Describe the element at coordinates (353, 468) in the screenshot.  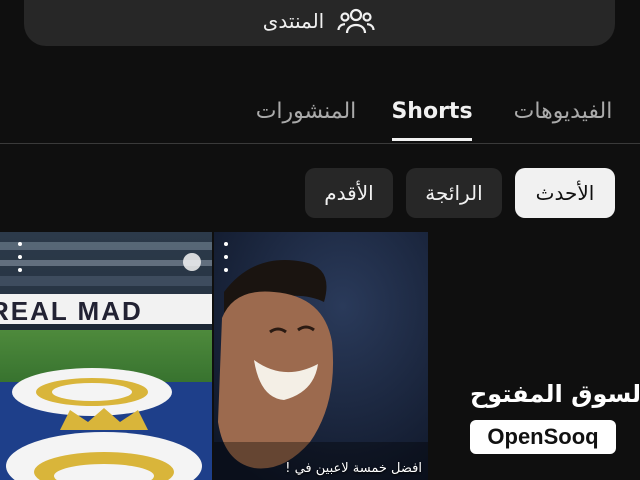
I see `short-caption: افضل خمسة لاعبين في !` at that location.